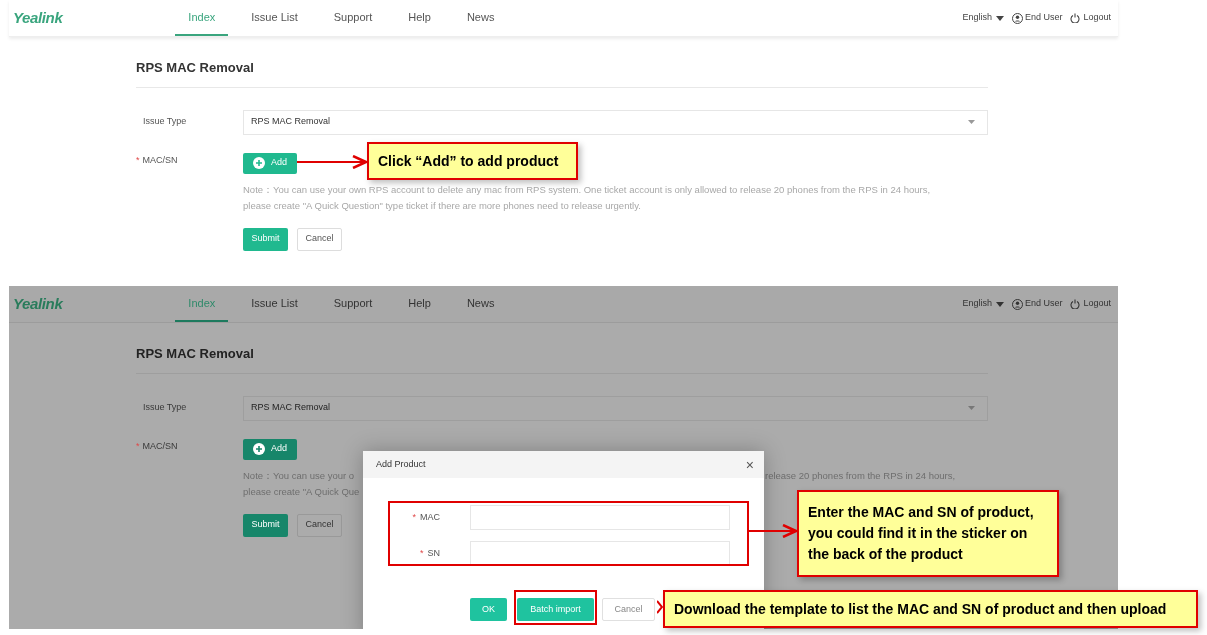  What do you see at coordinates (442, 206) in the screenshot?
I see `note-text: please create "A Quick Question" type ticket if there are more phones need to release urgently.` at bounding box center [442, 206].